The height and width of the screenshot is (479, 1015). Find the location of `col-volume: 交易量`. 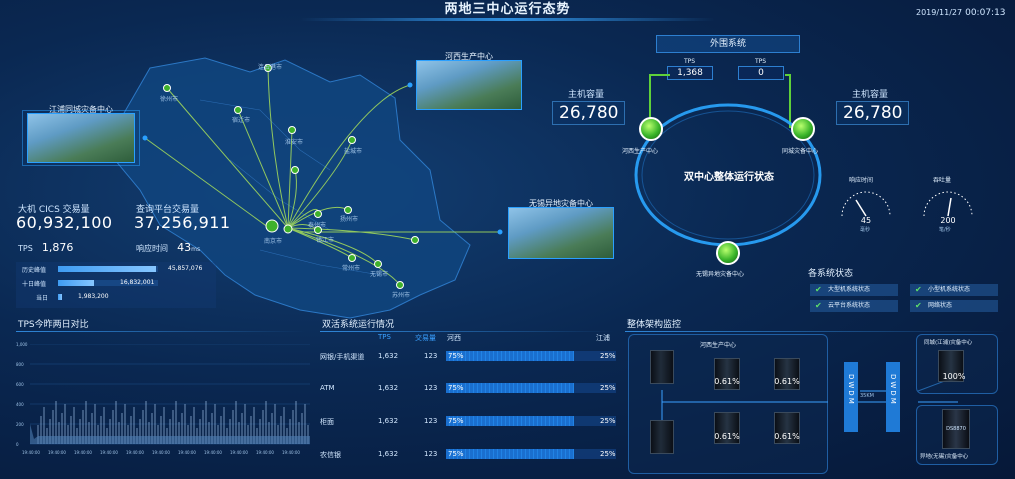

col-volume: 交易量 is located at coordinates (425, 338).